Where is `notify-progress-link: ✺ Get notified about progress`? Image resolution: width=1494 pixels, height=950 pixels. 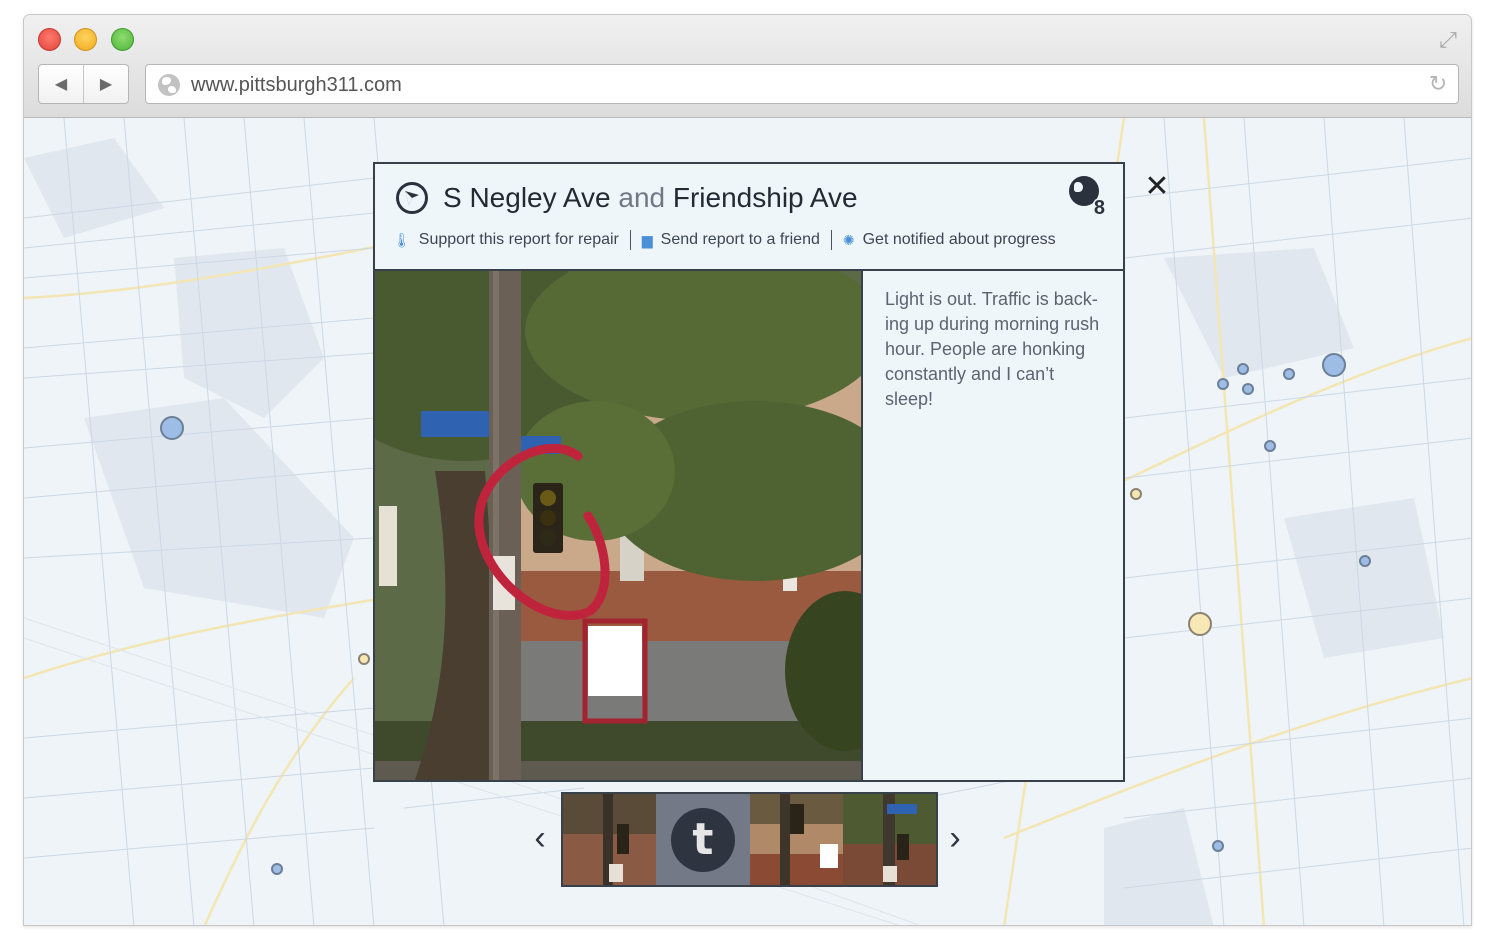 notify-progress-link: ✺ Get notified about progress is located at coordinates (949, 240).